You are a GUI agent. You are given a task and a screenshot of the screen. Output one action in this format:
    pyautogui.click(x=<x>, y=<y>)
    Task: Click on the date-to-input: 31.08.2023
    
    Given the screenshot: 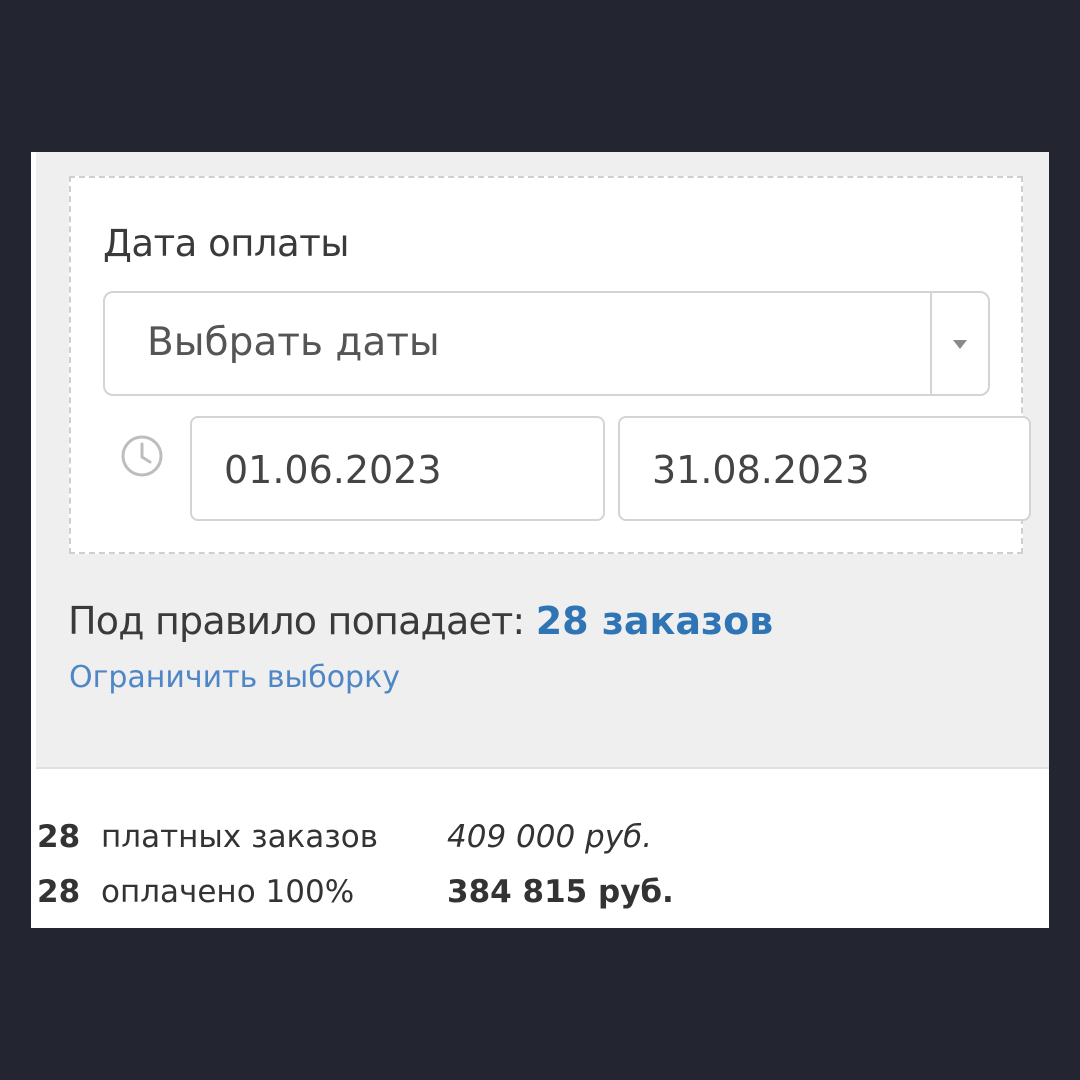 What is the action you would take?
    pyautogui.click(x=824, y=468)
    